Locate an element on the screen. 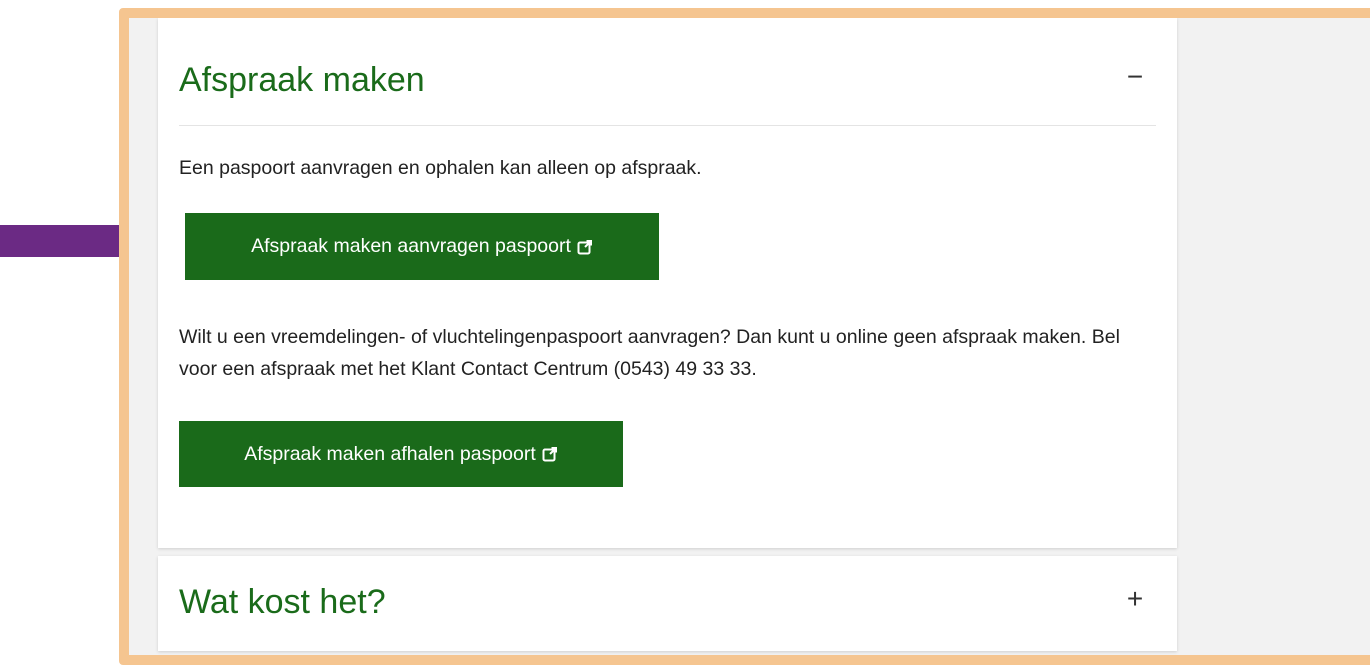 The image size is (1370, 665). pickup-appointment-button: Afspraak maken afhalen paspoort is located at coordinates (401, 454).